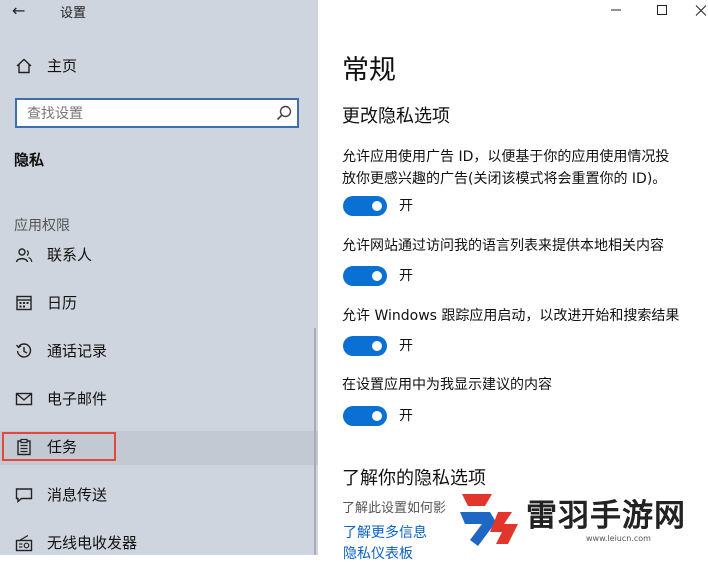  I want to click on sidebar-item-label: 消息传送, so click(77, 495).